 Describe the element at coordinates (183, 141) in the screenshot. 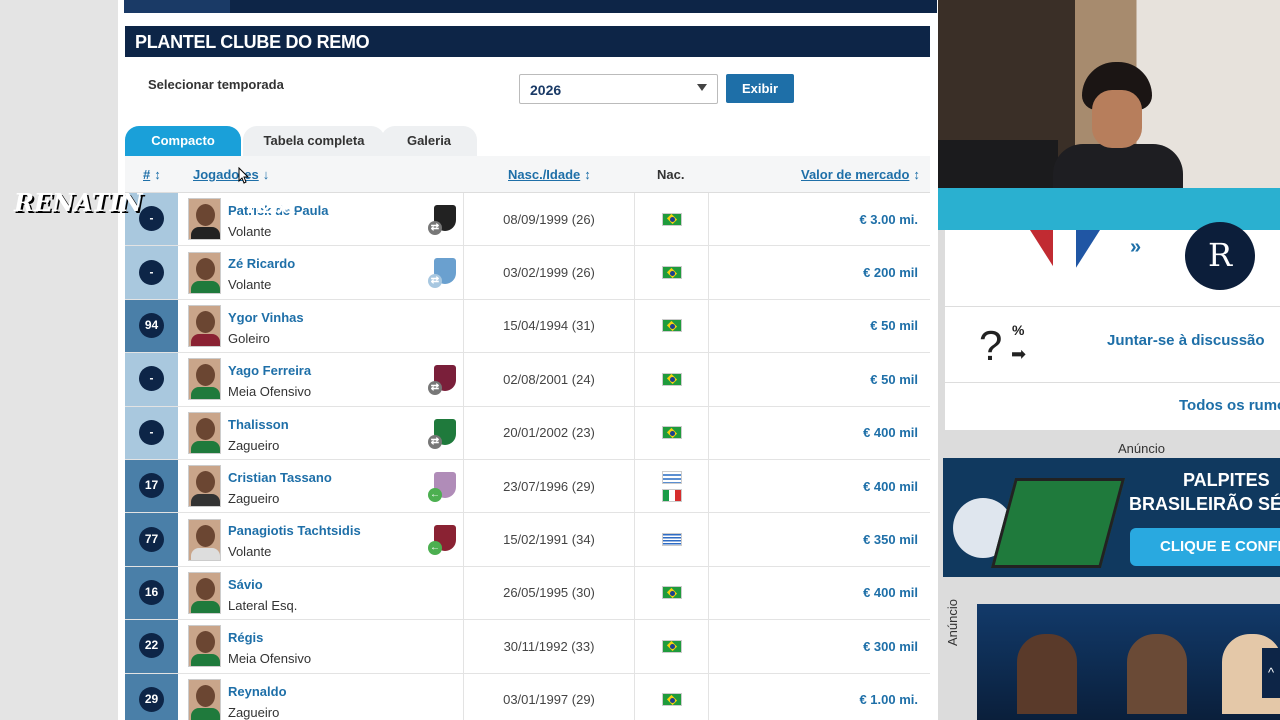

I see `tab-compacto: Compacto` at that location.